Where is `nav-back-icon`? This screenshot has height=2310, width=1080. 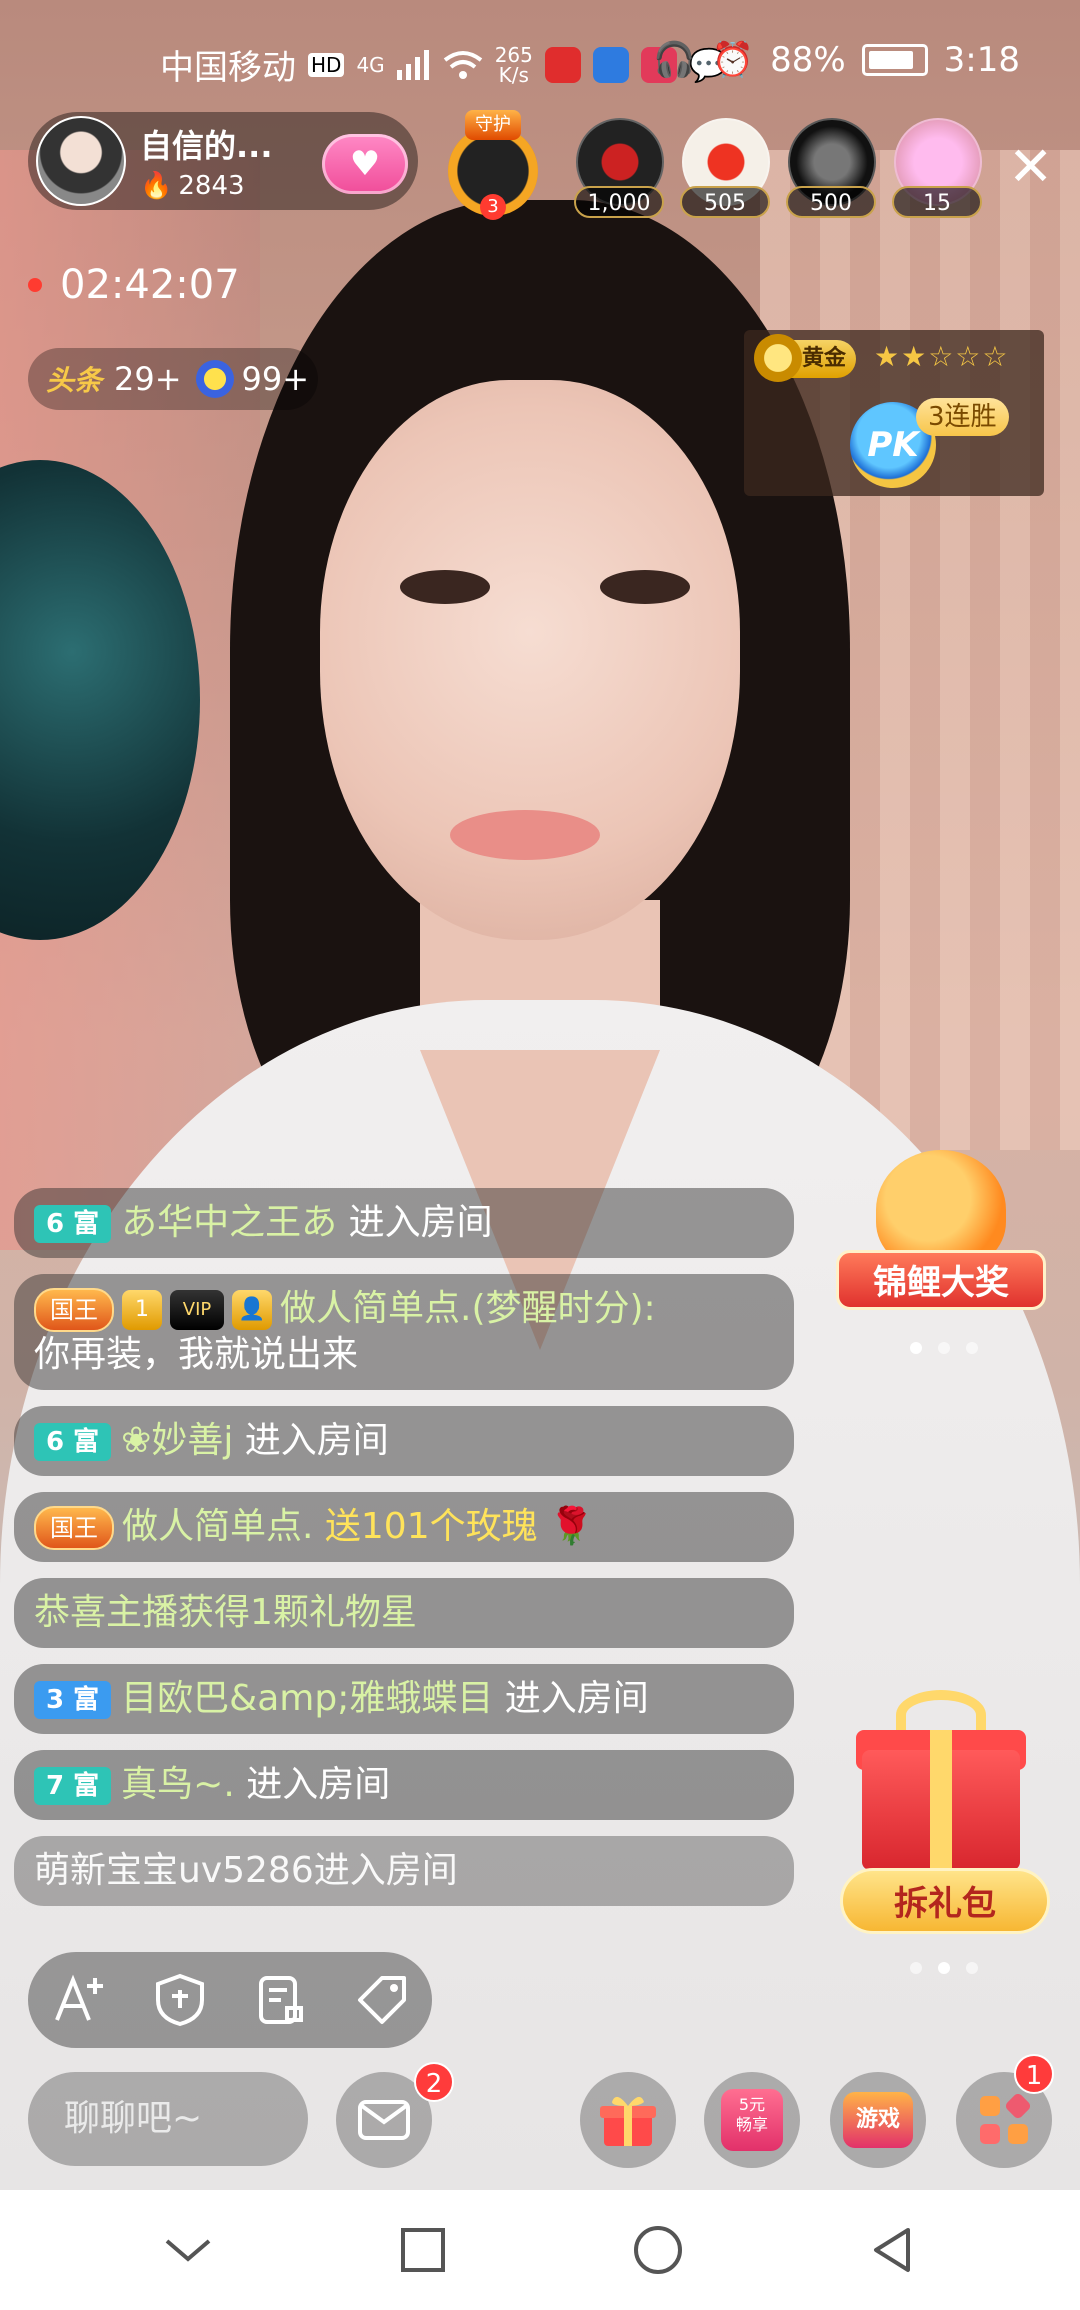
nav-back-icon is located at coordinates (893, 2250).